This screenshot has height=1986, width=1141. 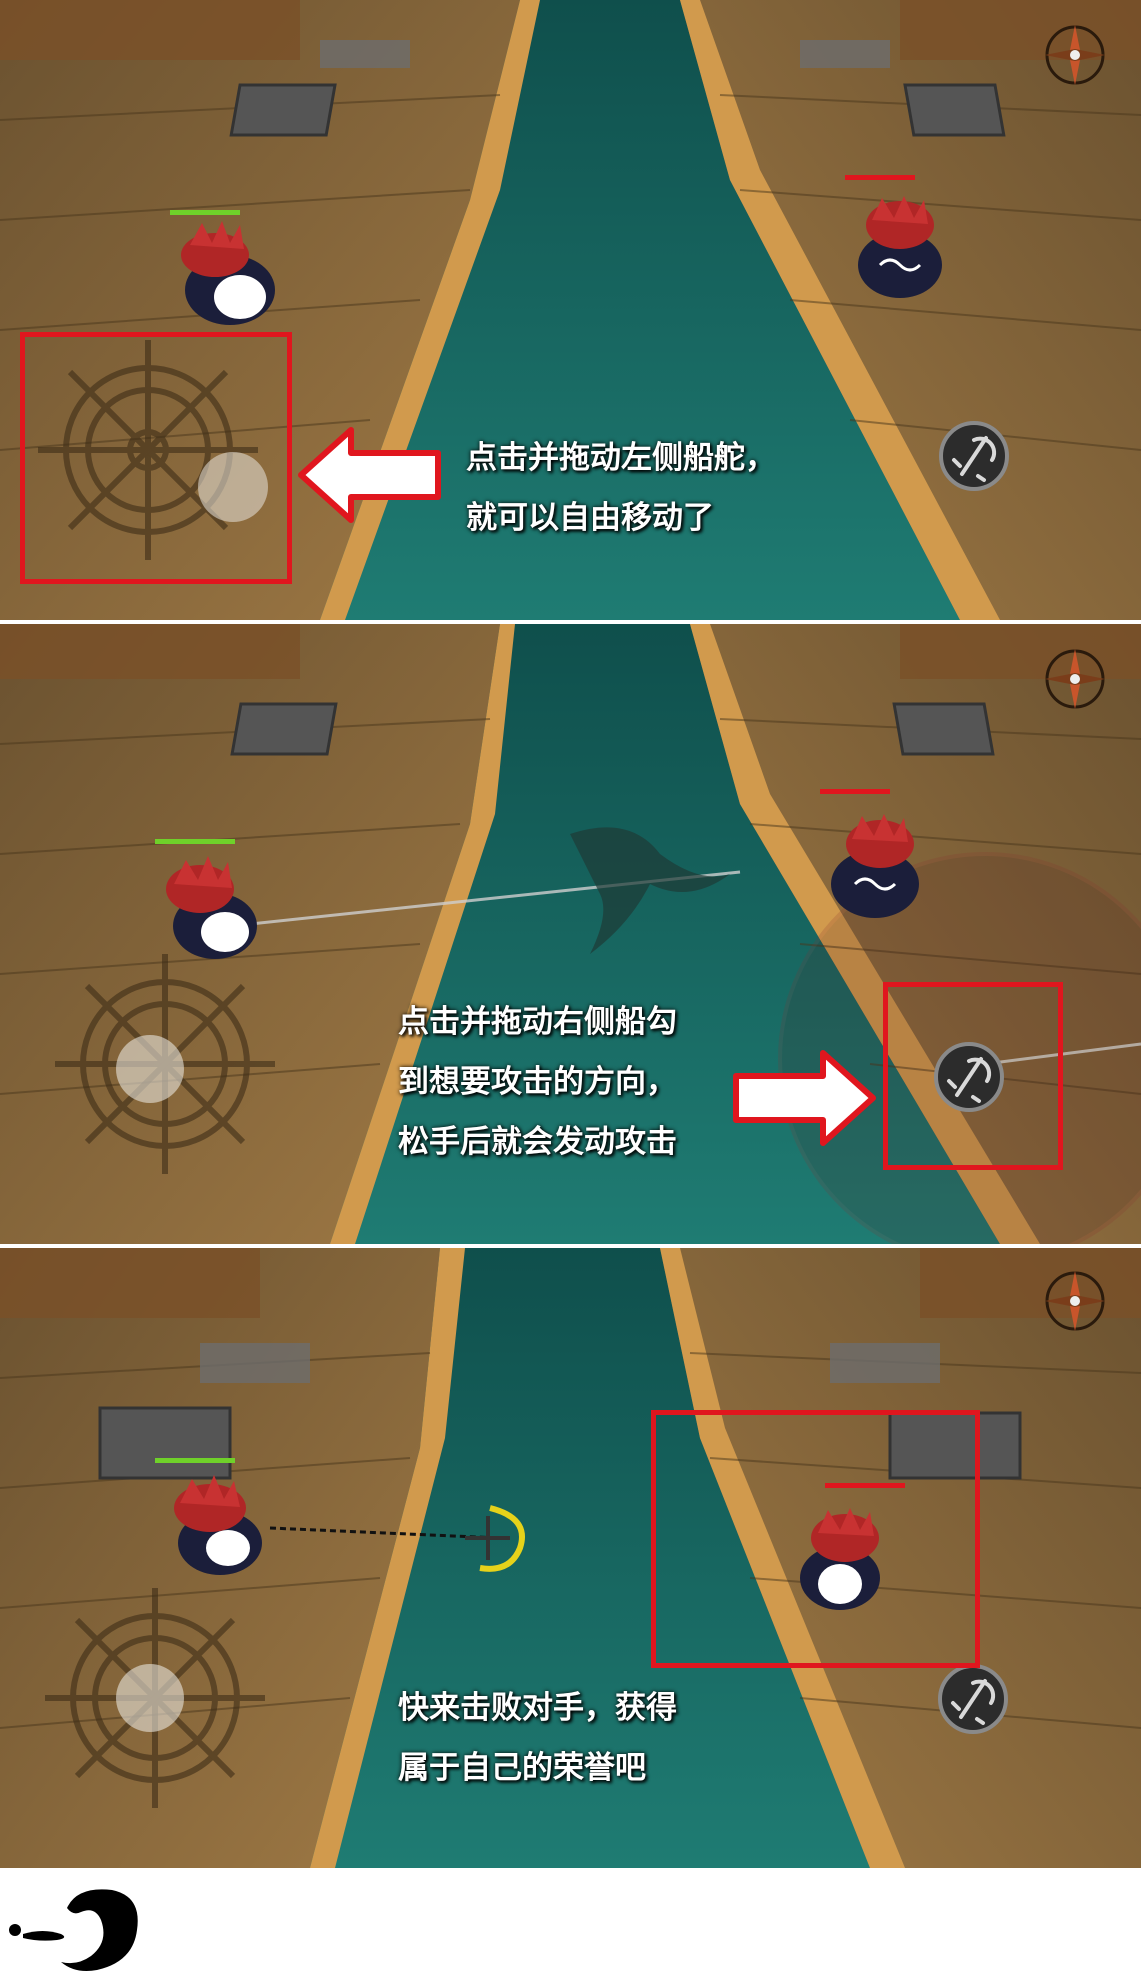 I want to click on arrow-left-icon, so click(x=369, y=475).